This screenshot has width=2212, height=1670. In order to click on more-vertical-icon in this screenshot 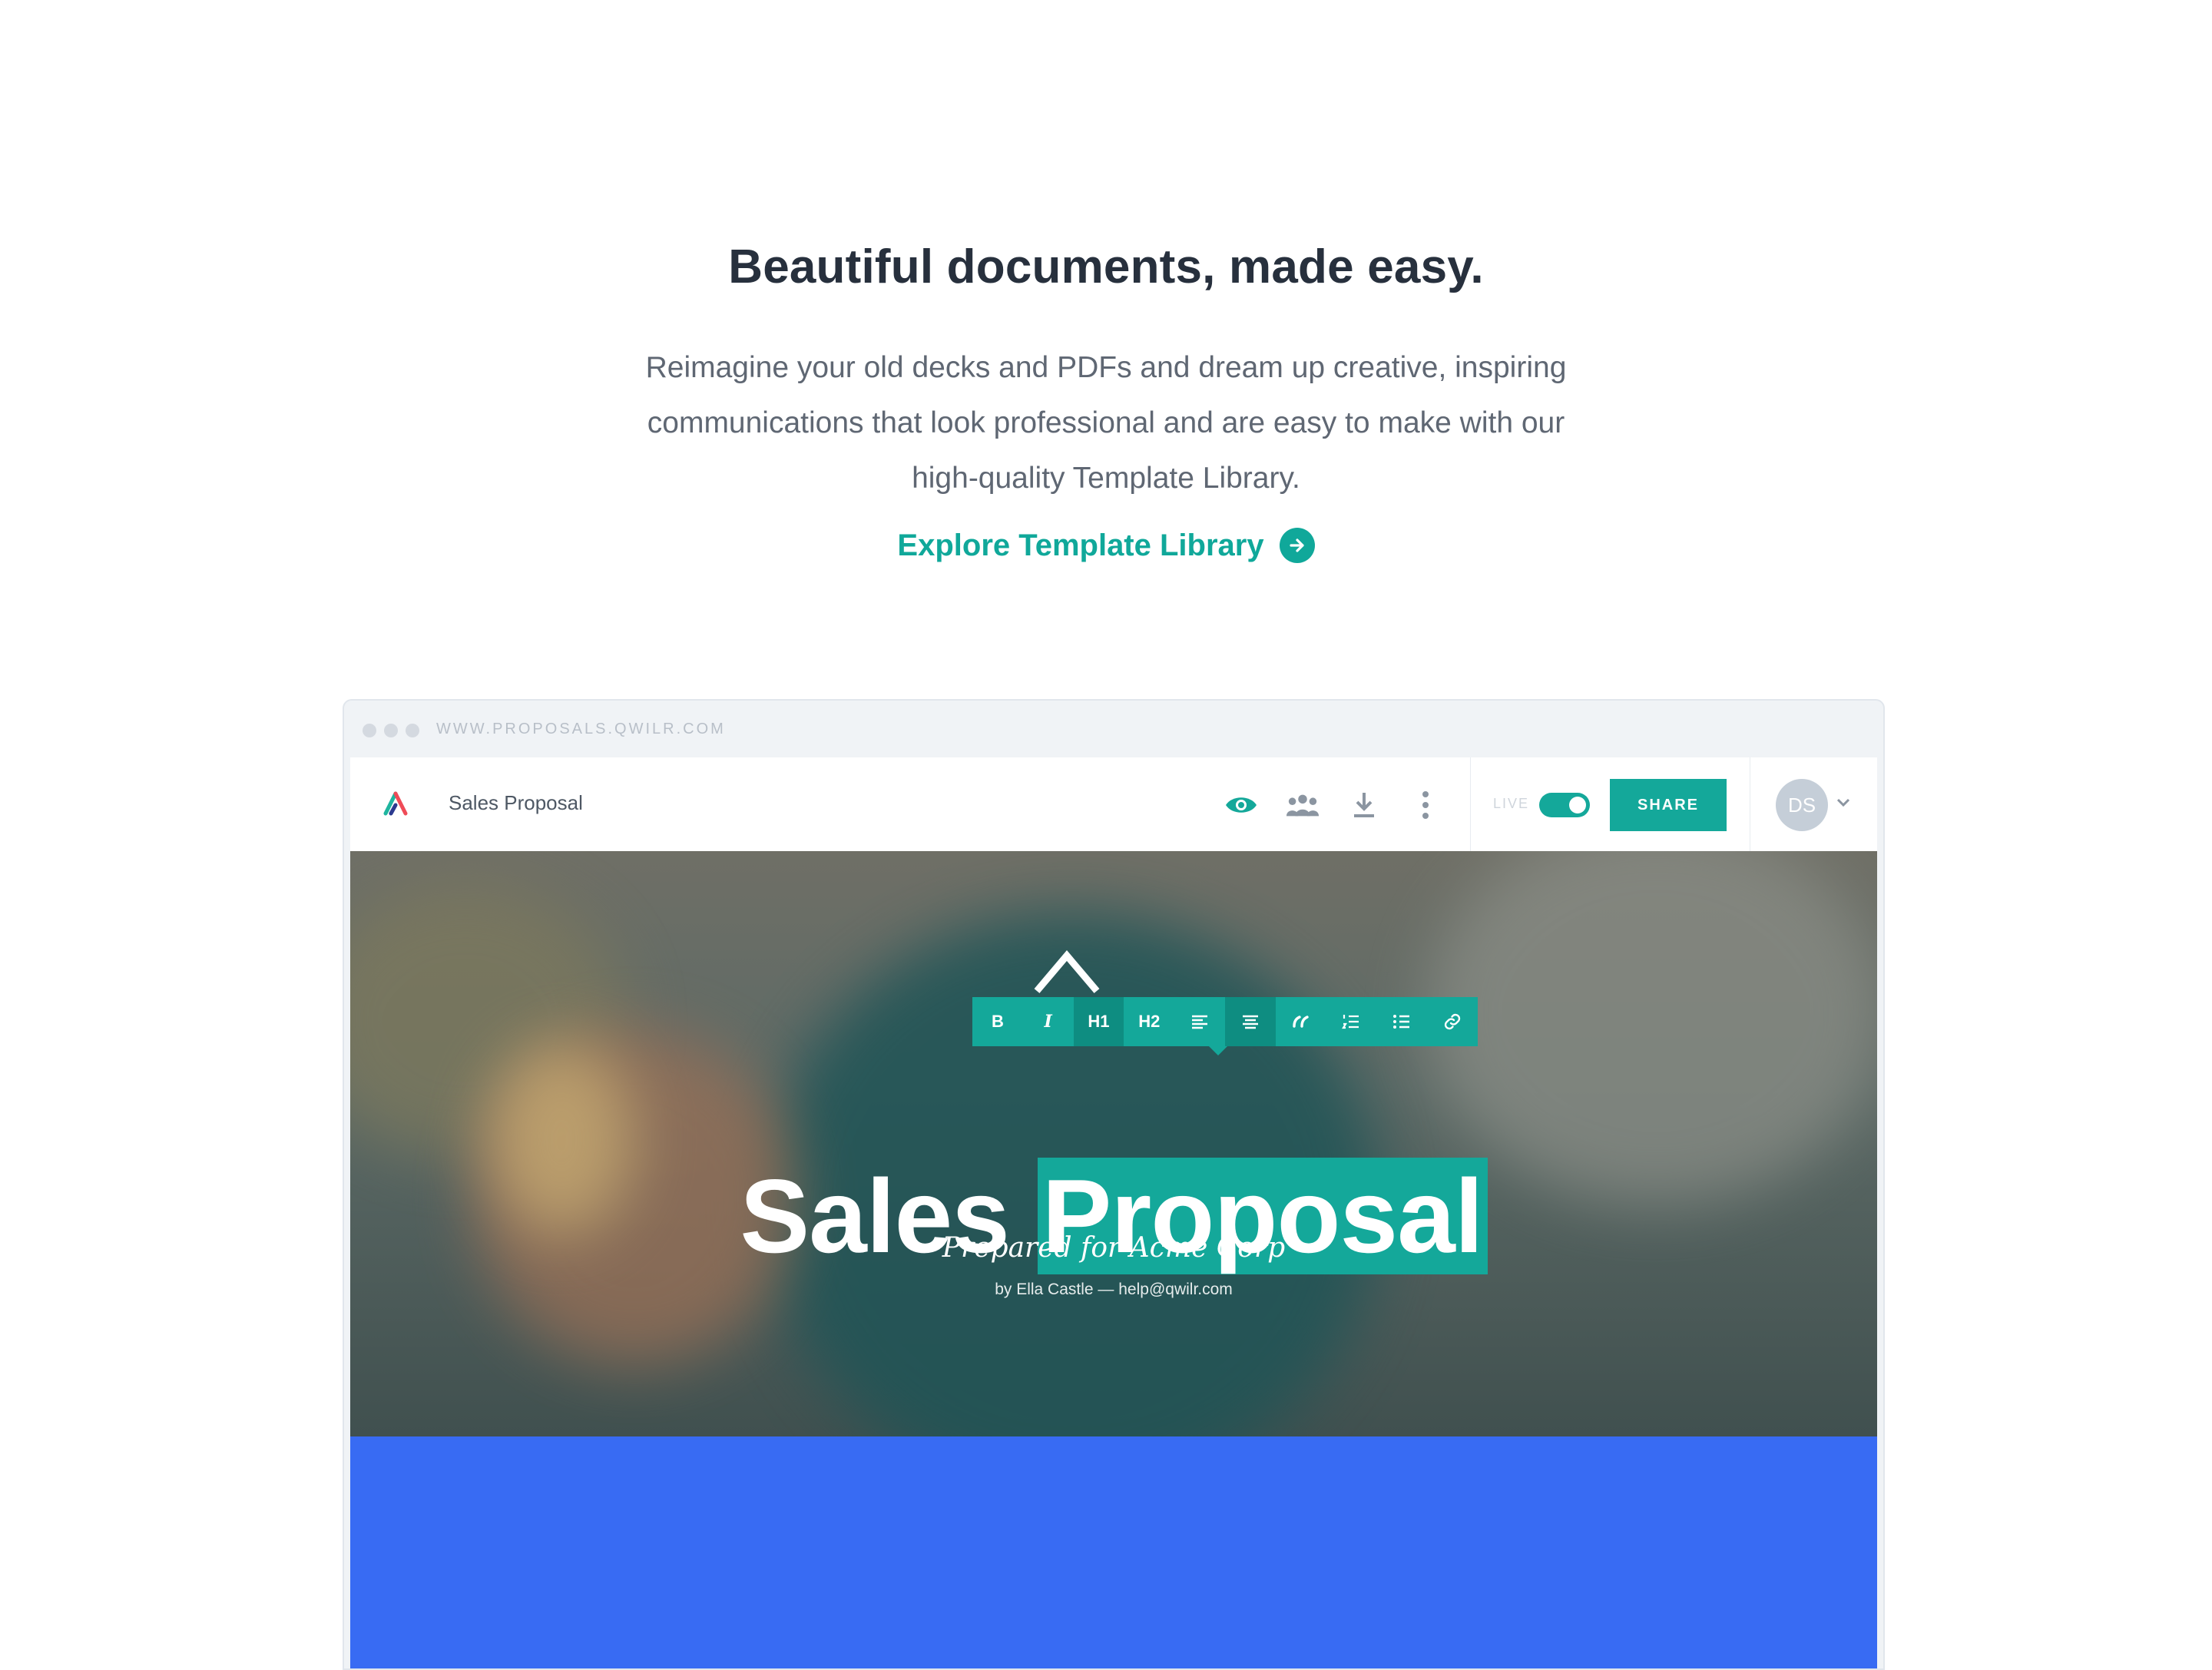, I will do `click(1425, 805)`.